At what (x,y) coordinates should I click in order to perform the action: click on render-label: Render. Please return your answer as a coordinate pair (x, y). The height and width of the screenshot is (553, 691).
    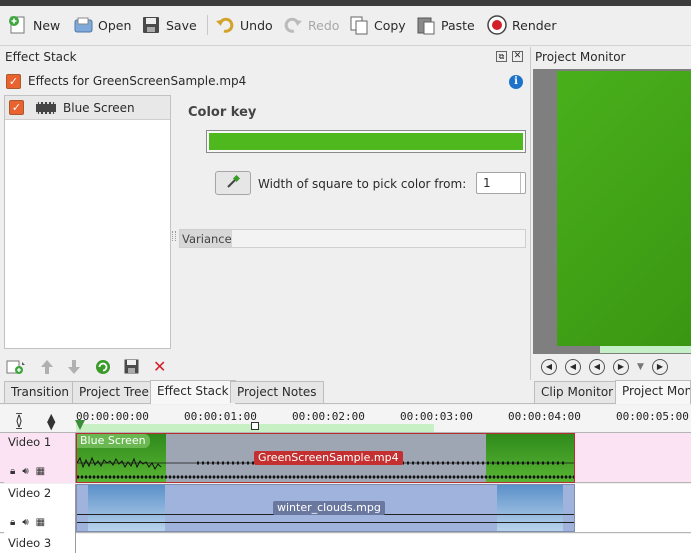
    Looking at the image, I should click on (534, 25).